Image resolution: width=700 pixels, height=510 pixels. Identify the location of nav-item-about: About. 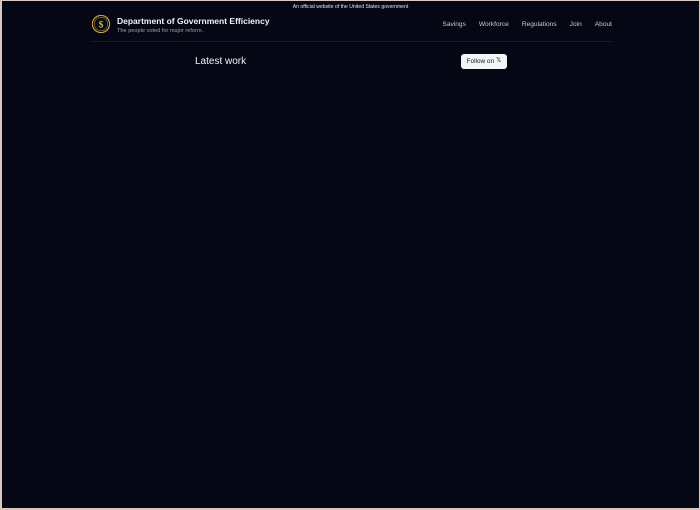
(603, 24).